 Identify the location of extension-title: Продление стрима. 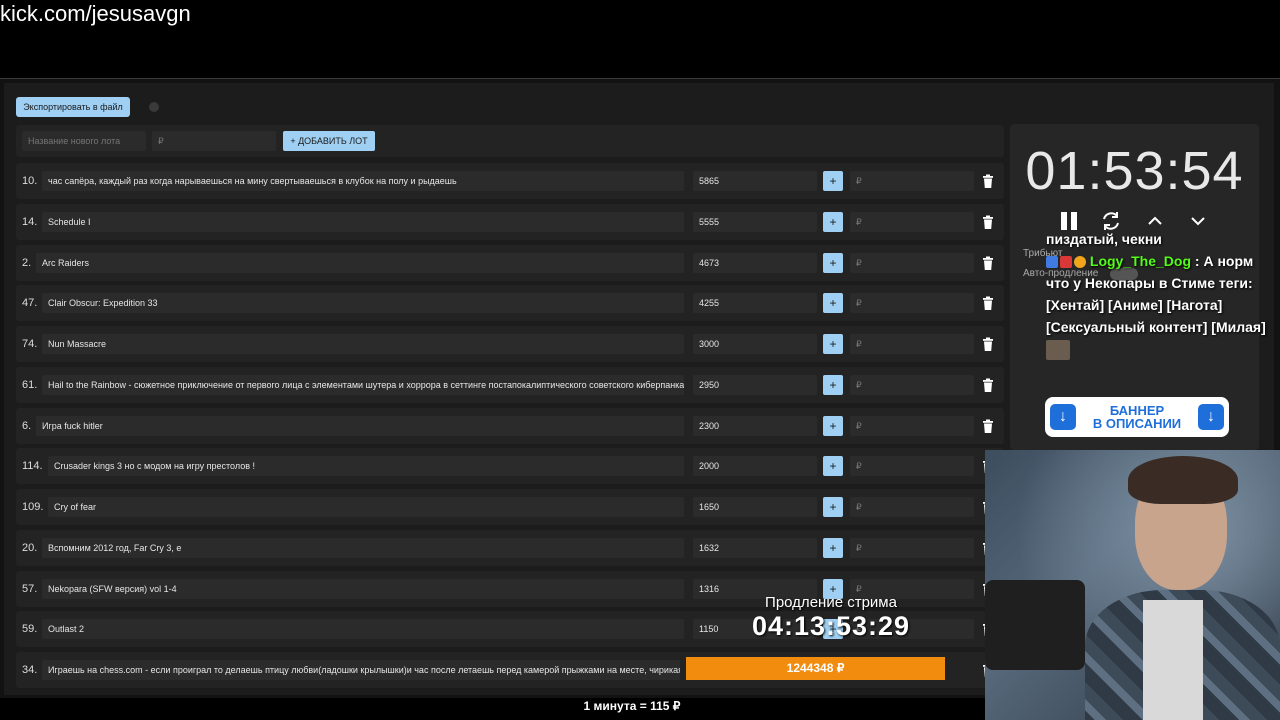
(831, 602).